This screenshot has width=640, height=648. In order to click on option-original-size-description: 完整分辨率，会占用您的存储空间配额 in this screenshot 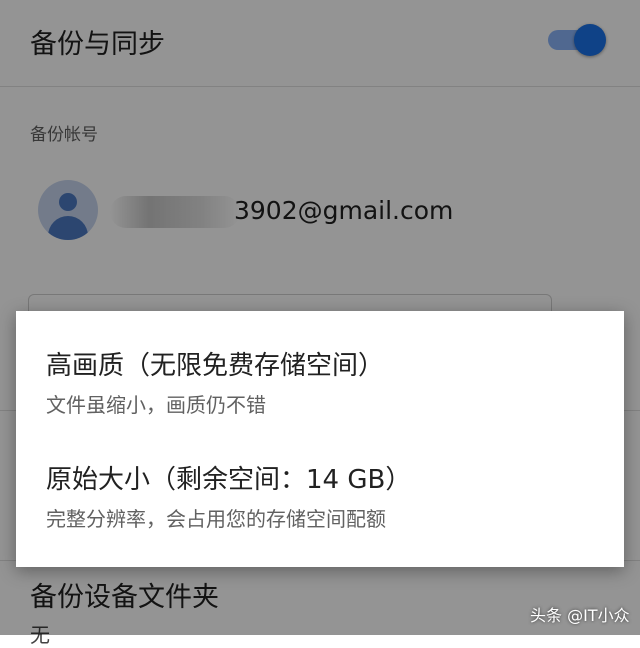, I will do `click(216, 519)`.